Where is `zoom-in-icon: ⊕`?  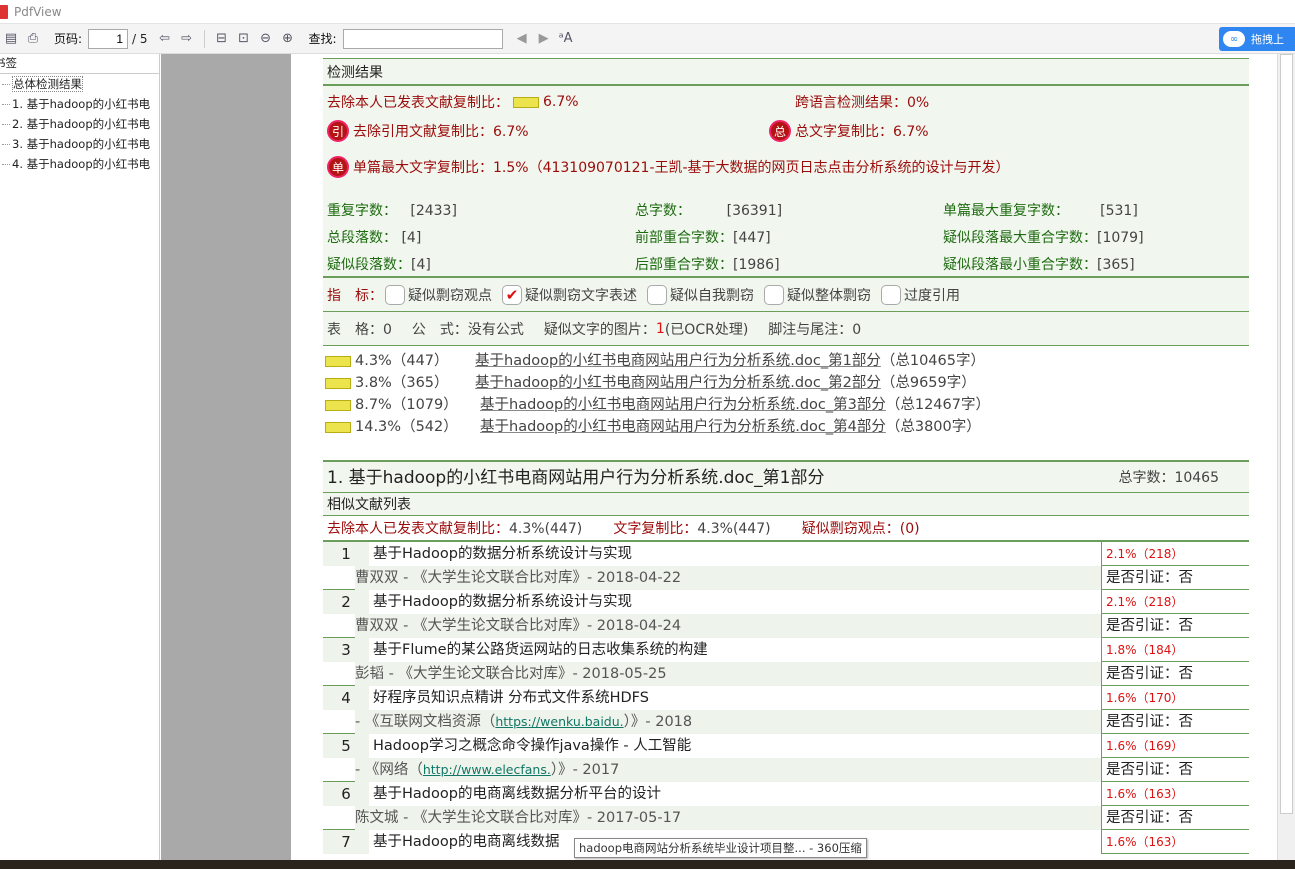
zoom-in-icon: ⊕ is located at coordinates (288, 39).